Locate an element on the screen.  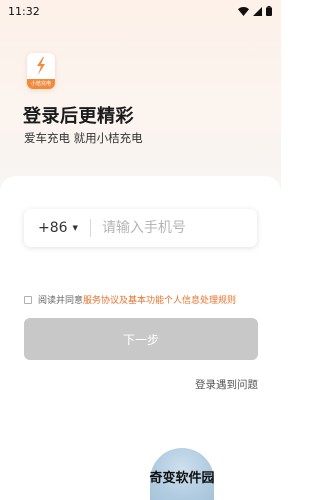
field-divider is located at coordinates (90, 228).